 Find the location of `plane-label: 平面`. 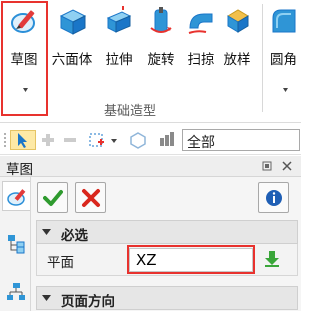

plane-label: 平面 is located at coordinates (60, 263).